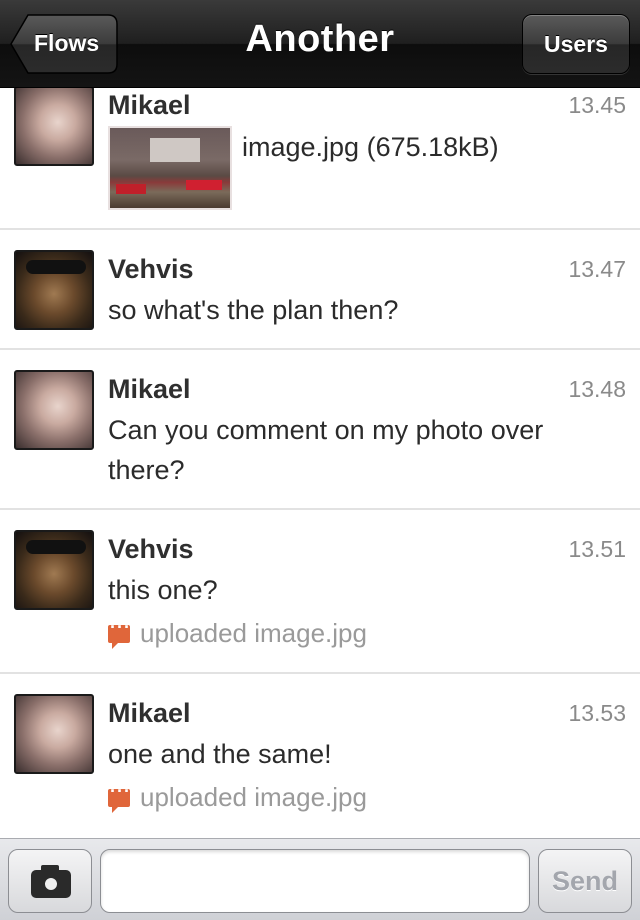 This screenshot has height=920, width=640. I want to click on message-time: 13.51, so click(597, 549).